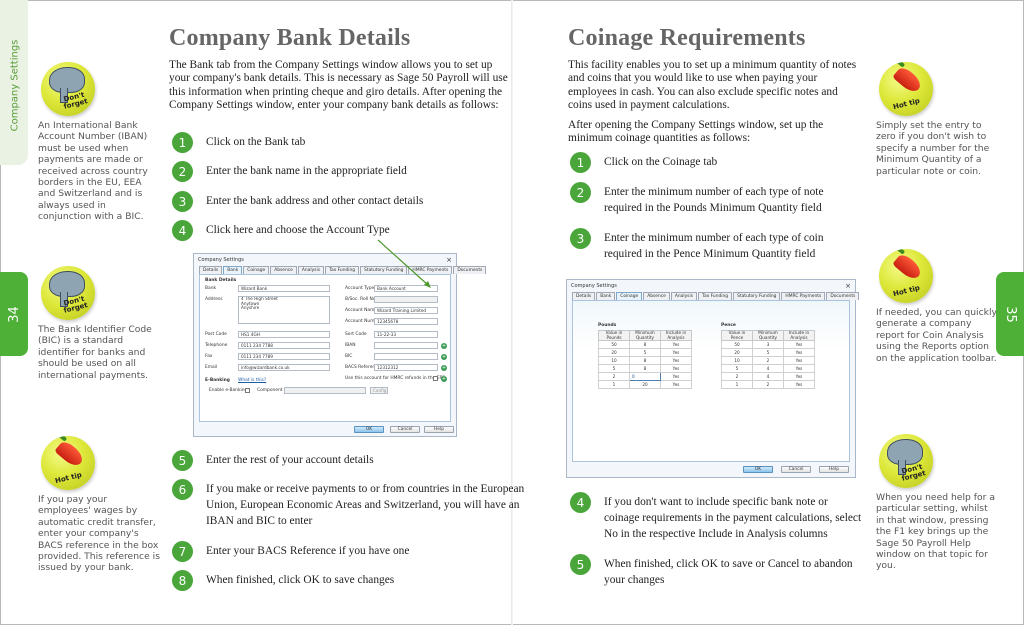  I want to click on hmrc-refund-checkbox, so click(435, 378).